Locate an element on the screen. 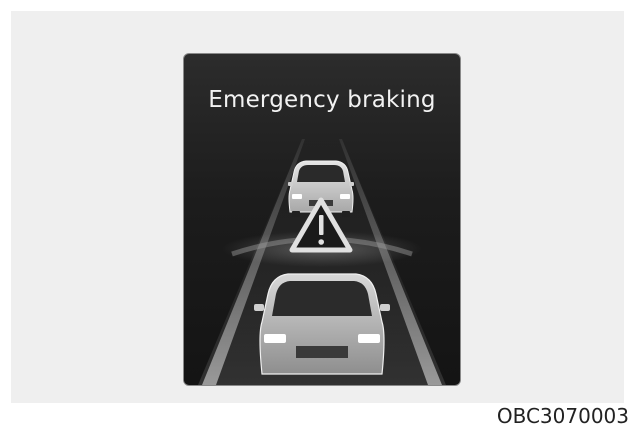  own-vehicle-car-icon is located at coordinates (322, 324).